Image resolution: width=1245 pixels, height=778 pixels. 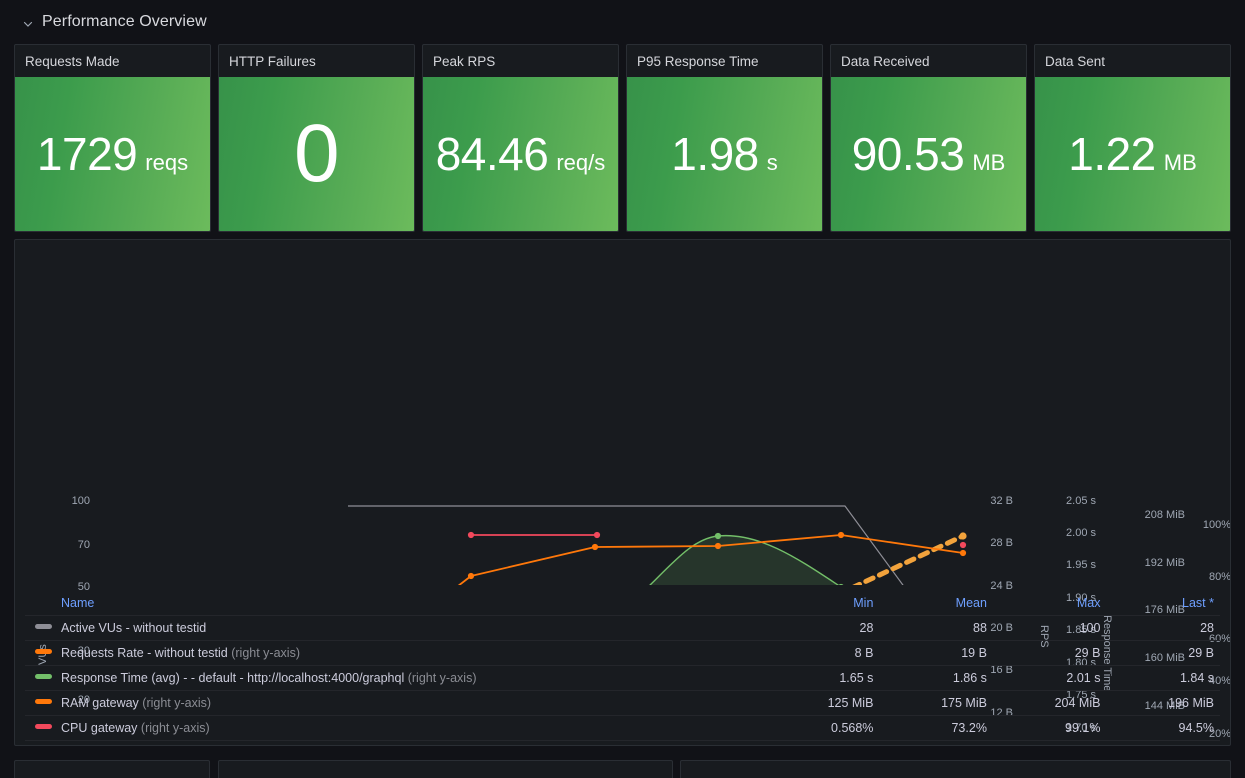 I want to click on stat-panel-body: 1.98 s, so click(x=724, y=154).